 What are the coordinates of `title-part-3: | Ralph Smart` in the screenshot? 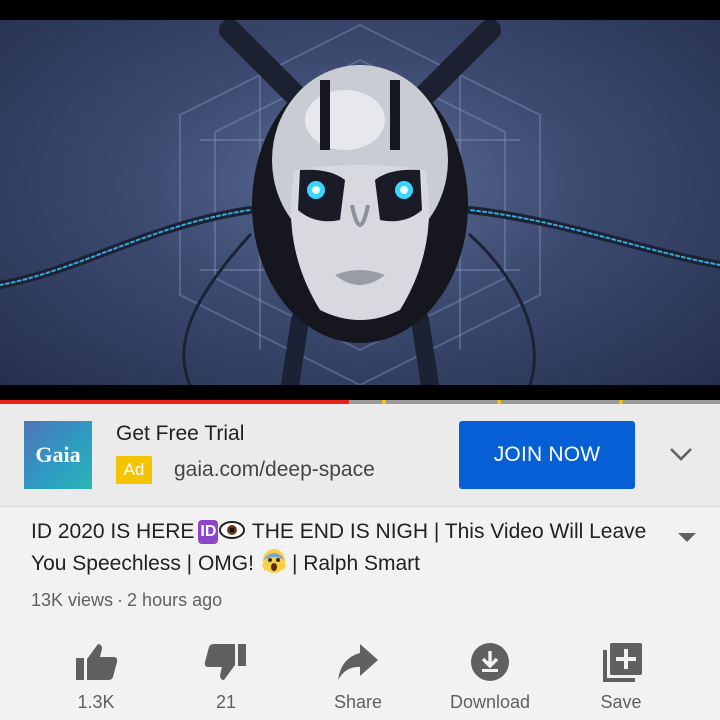 It's located at (355, 563).